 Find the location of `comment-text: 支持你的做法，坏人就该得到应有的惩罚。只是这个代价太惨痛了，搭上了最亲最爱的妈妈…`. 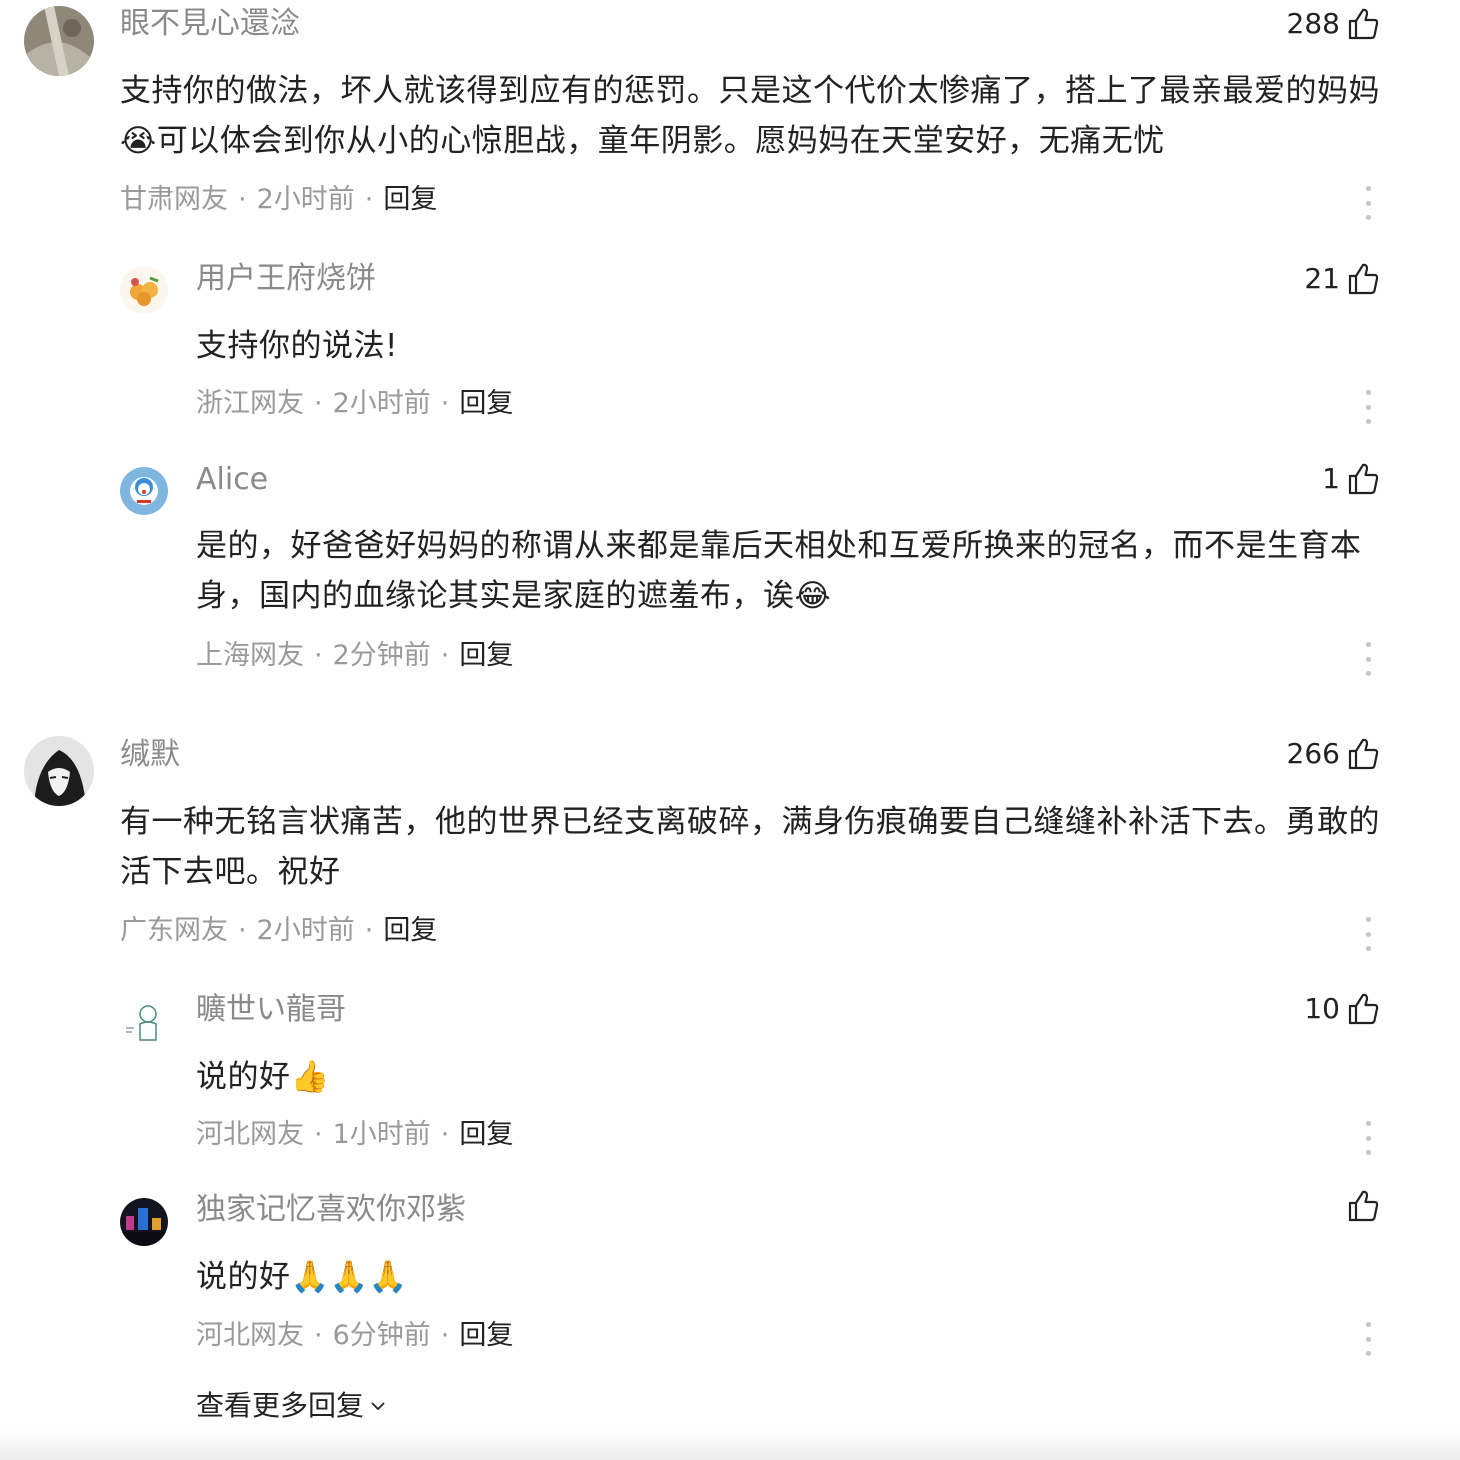

comment-text: 支持你的做法，坏人就该得到应有的惩罚。只是这个代价太惨痛了，搭上了最亲最爱的妈妈… is located at coordinates (750, 116).